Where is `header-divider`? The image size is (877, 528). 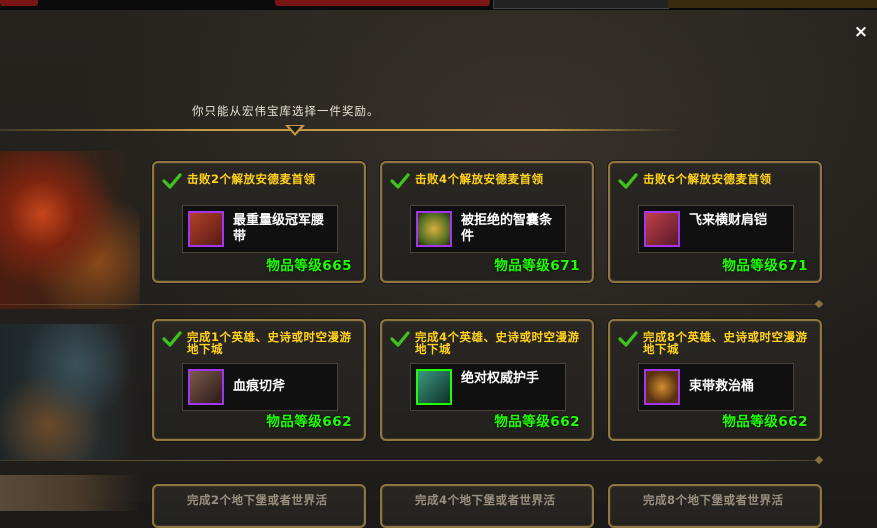
header-divider is located at coordinates (340, 130).